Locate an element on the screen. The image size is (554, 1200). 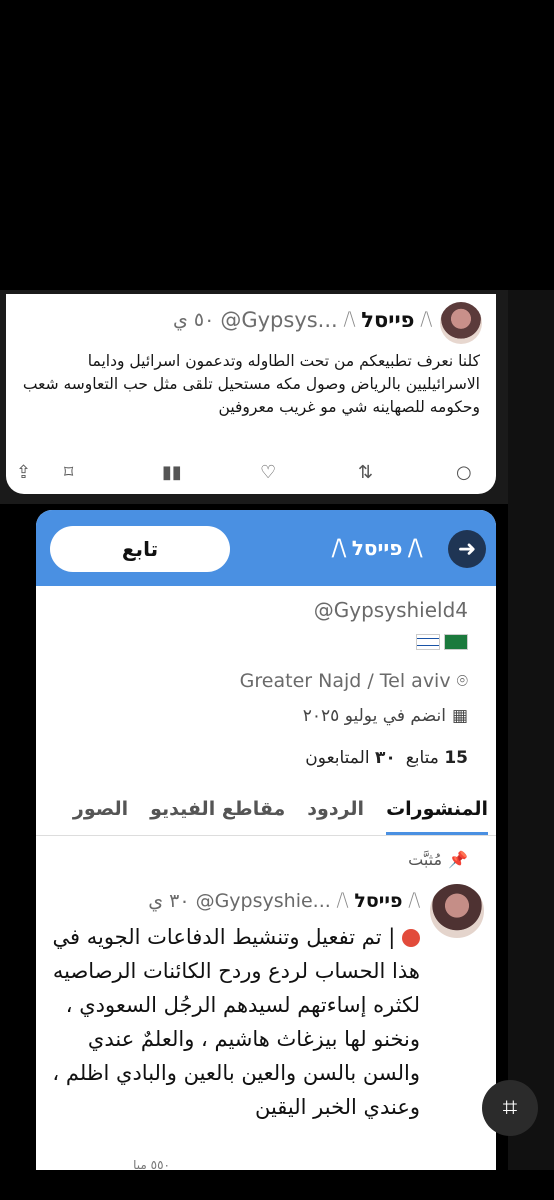
profile-joined: ▦ انضم في يوليو ٢٠٢٥ is located at coordinates (385, 716).